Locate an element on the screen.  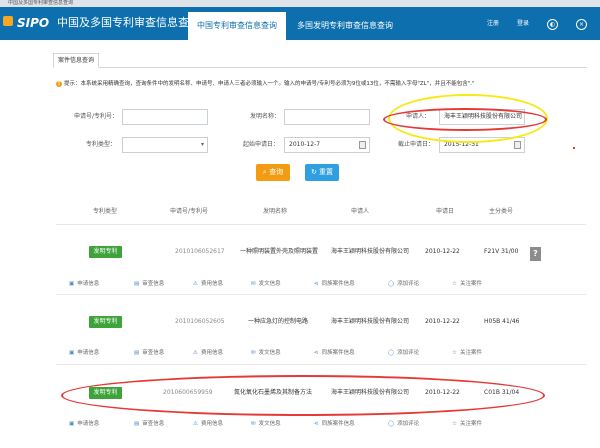
applicant-name: 海丰王颖明科技股份有限公司 is located at coordinates (370, 251).